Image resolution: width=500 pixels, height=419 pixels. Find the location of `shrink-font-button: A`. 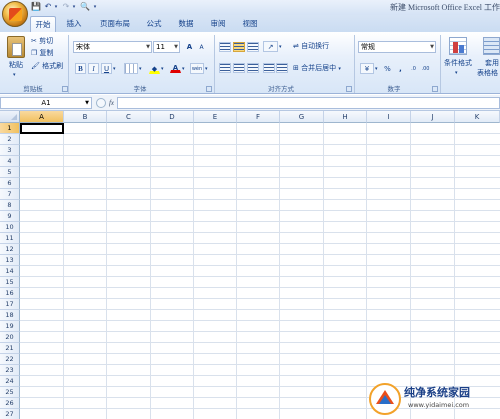

shrink-font-button: A is located at coordinates (201, 47).